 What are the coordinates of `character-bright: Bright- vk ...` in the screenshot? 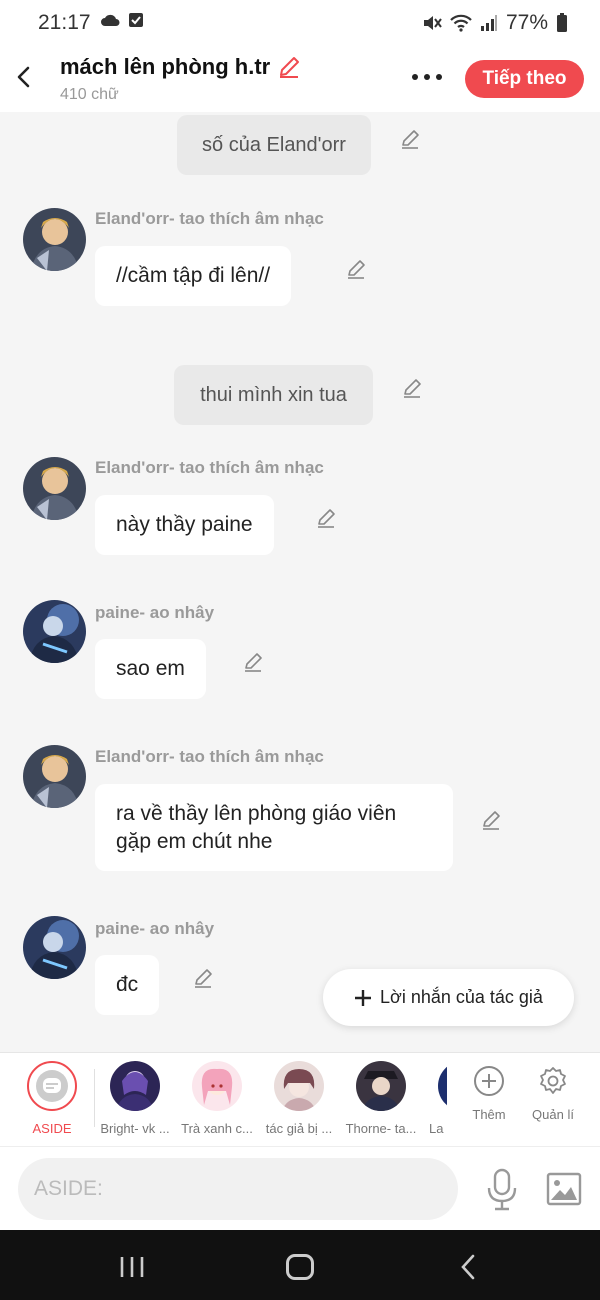 It's located at (135, 1098).